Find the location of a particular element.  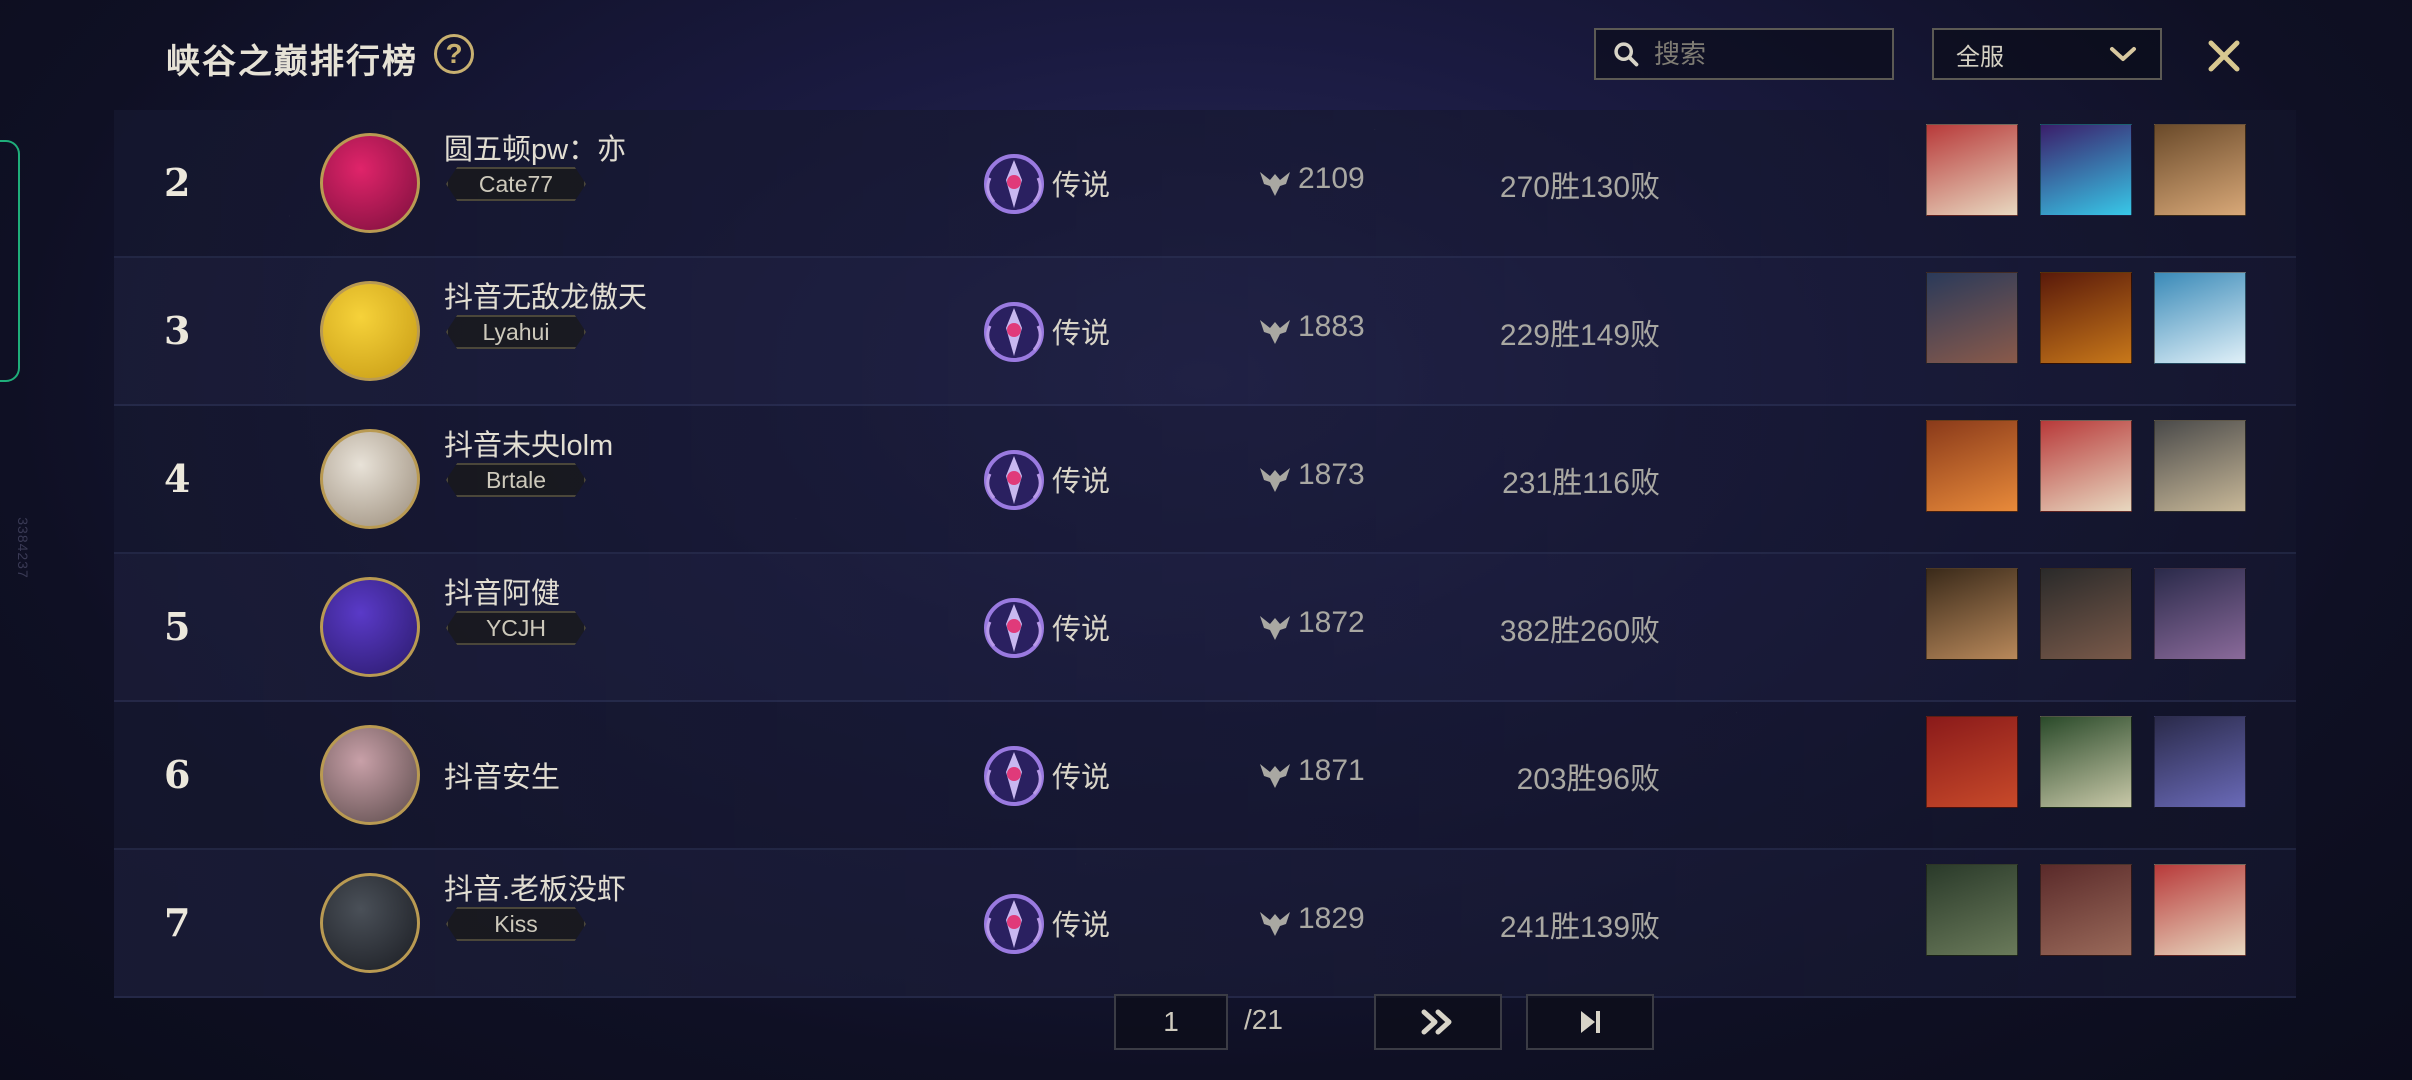

player-name: 抖音未央lolm is located at coordinates (529, 446).